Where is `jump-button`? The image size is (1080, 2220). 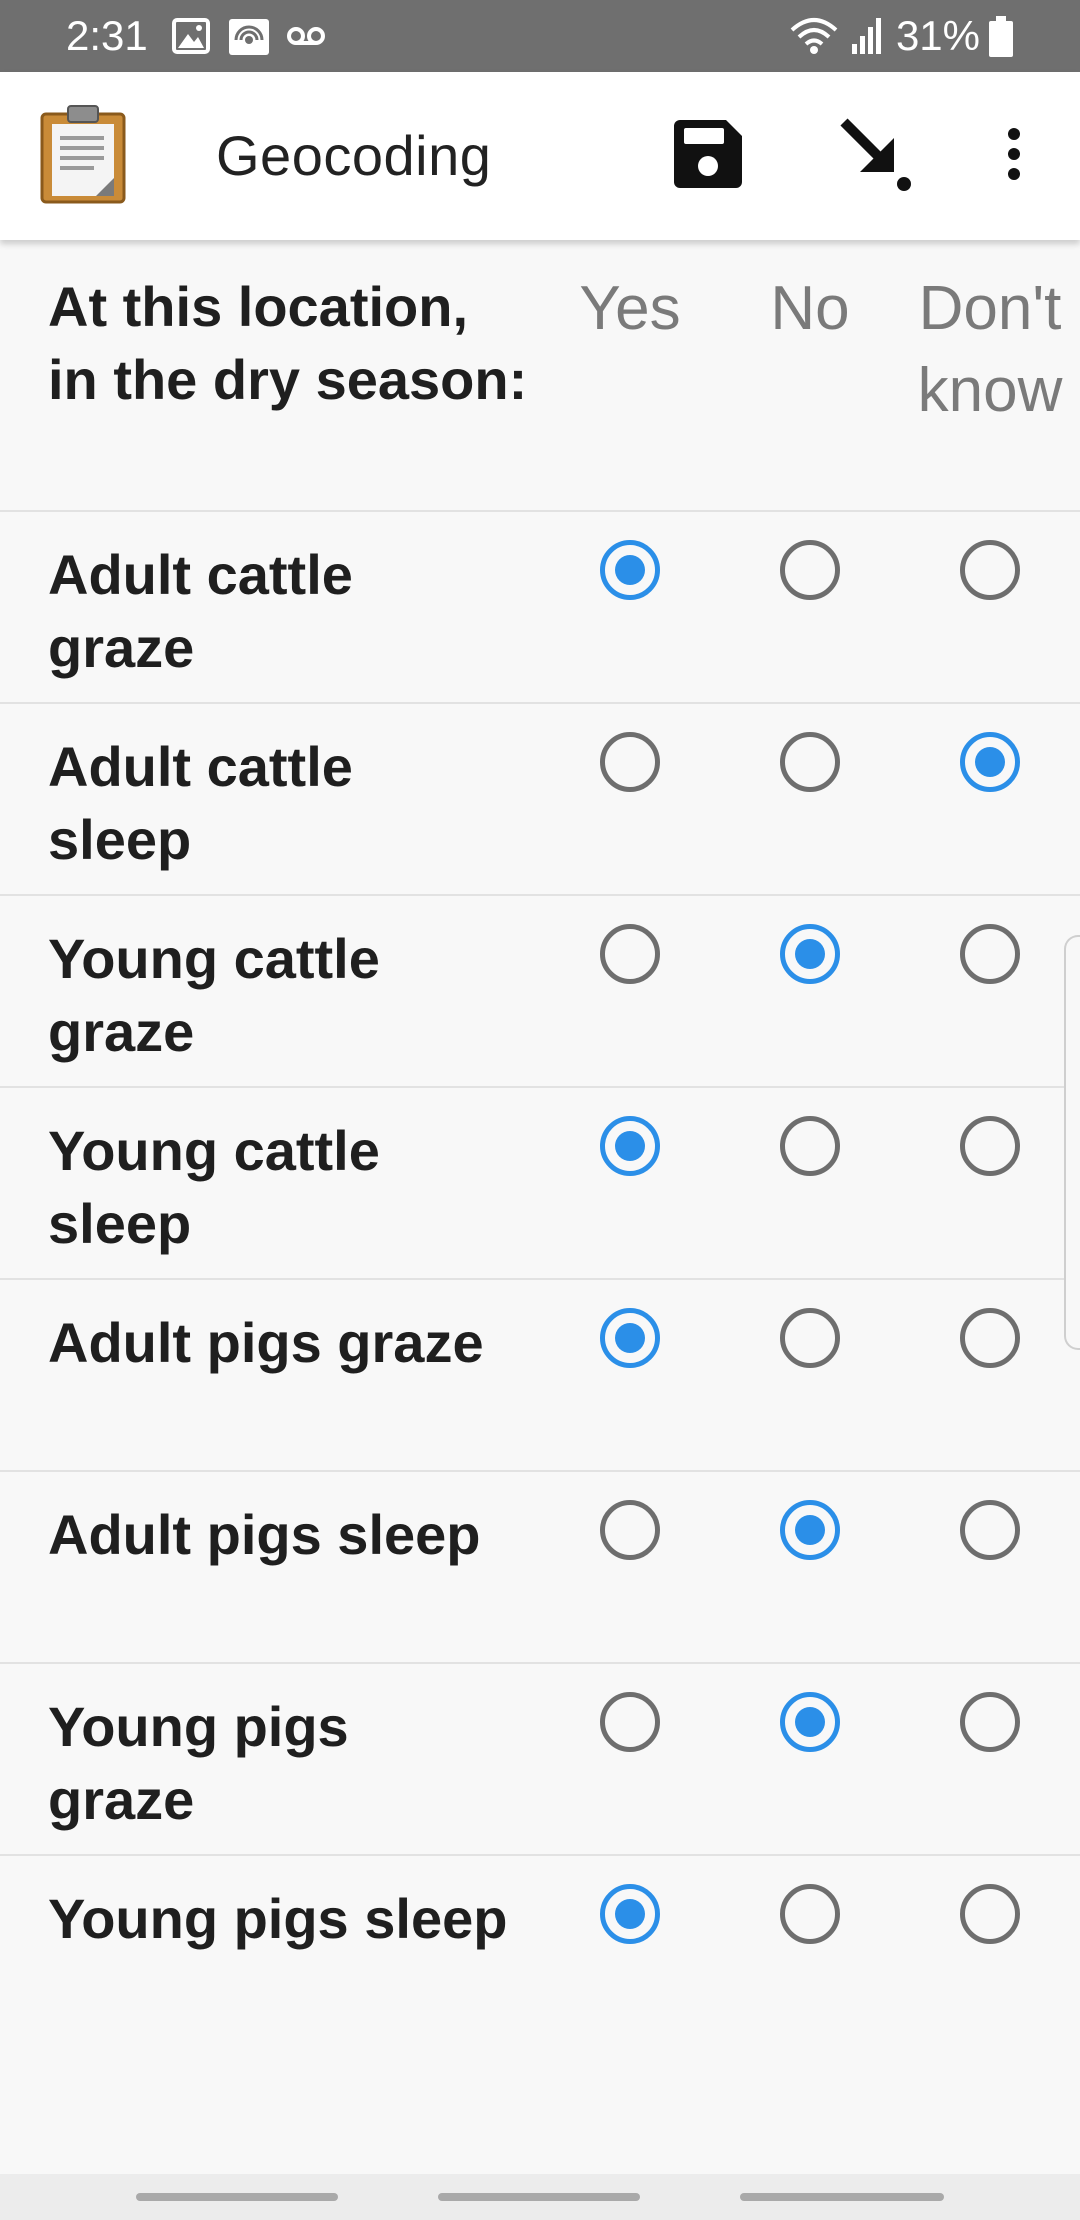
jump-button is located at coordinates (876, 156).